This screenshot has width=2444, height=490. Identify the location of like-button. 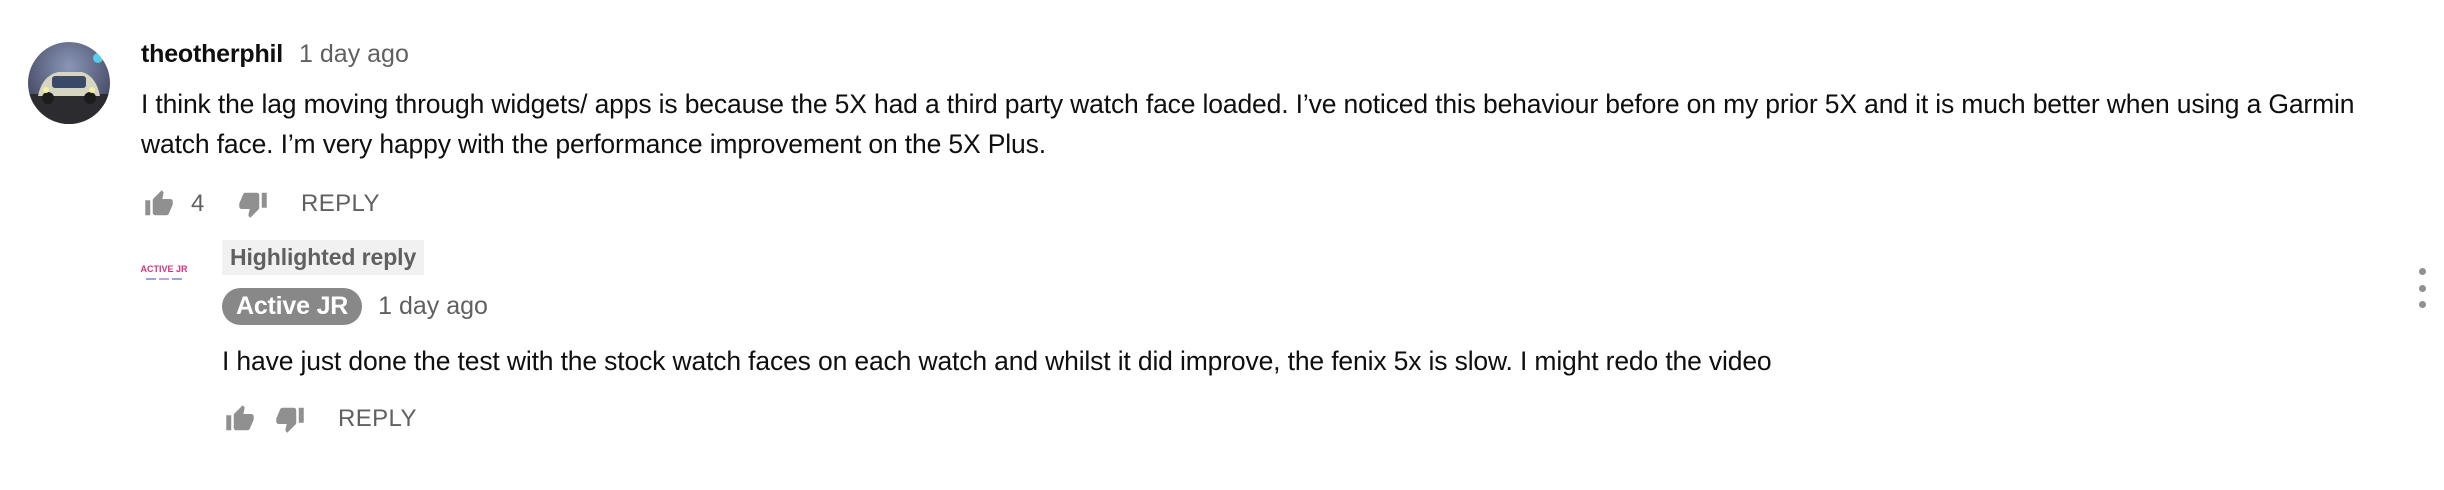
(159, 204).